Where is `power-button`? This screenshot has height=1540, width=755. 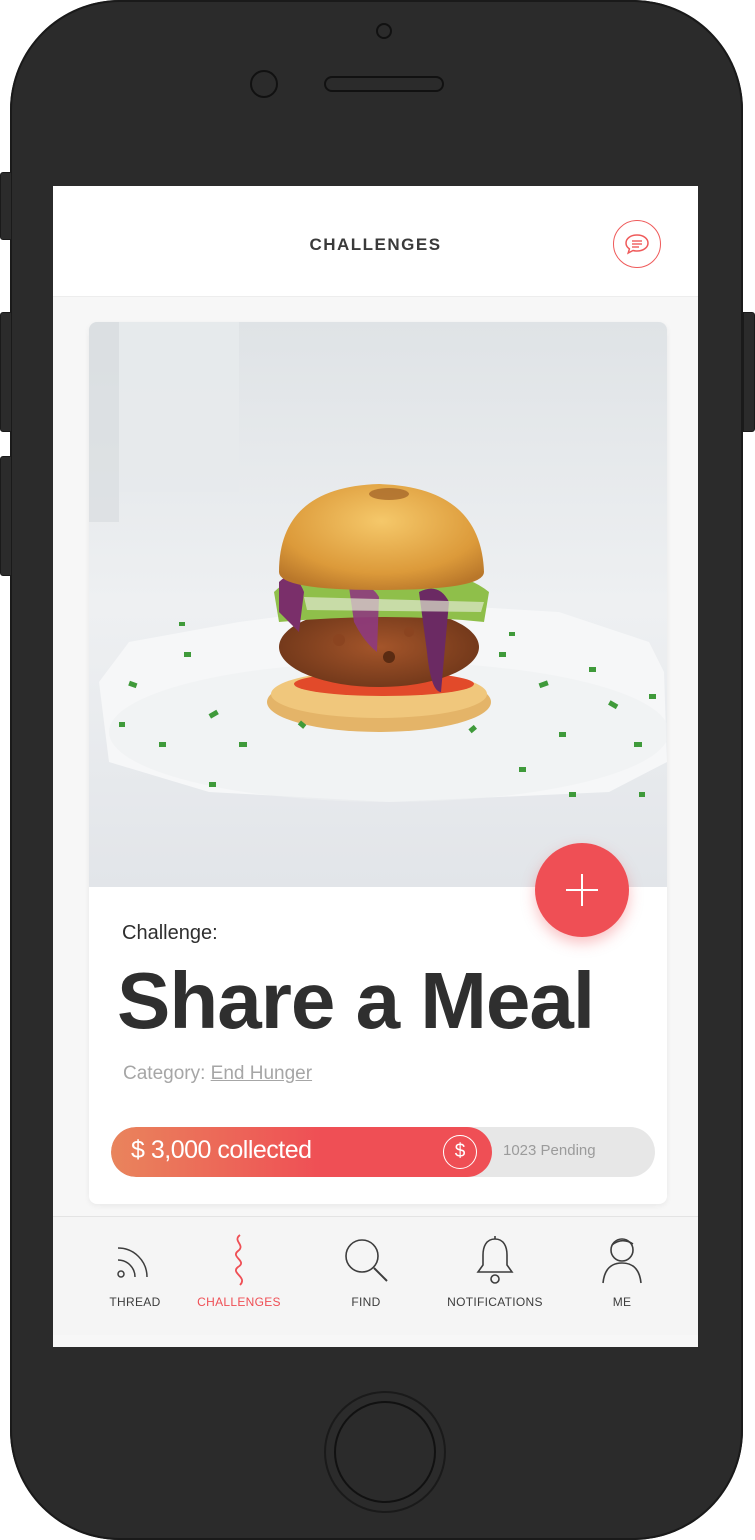
power-button is located at coordinates (749, 372).